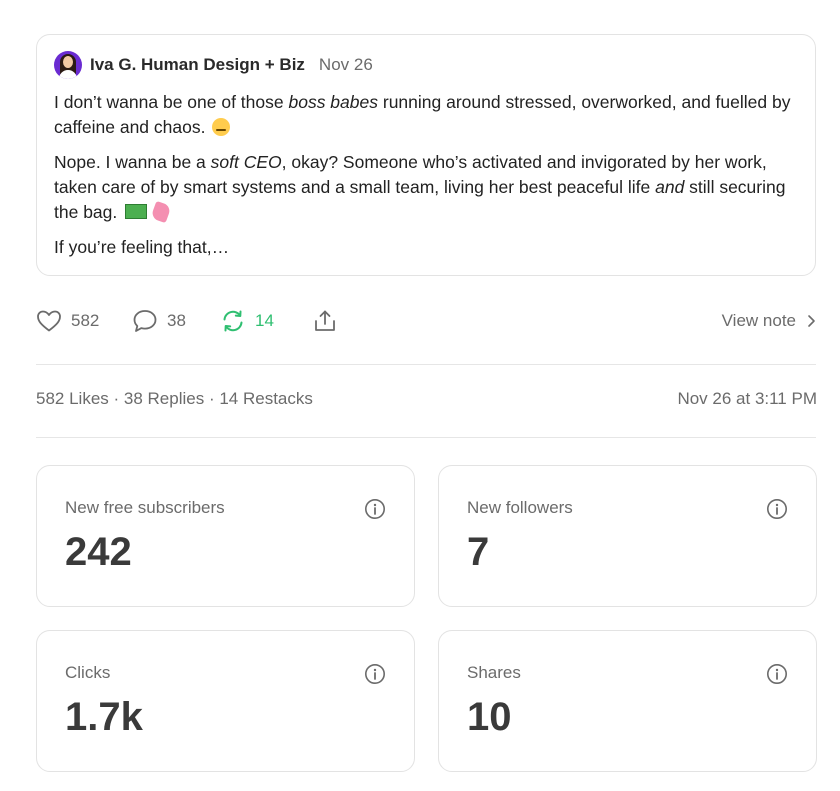 The width and height of the screenshot is (840, 791). Describe the element at coordinates (478, 552) in the screenshot. I see `stat-value: 7` at that location.